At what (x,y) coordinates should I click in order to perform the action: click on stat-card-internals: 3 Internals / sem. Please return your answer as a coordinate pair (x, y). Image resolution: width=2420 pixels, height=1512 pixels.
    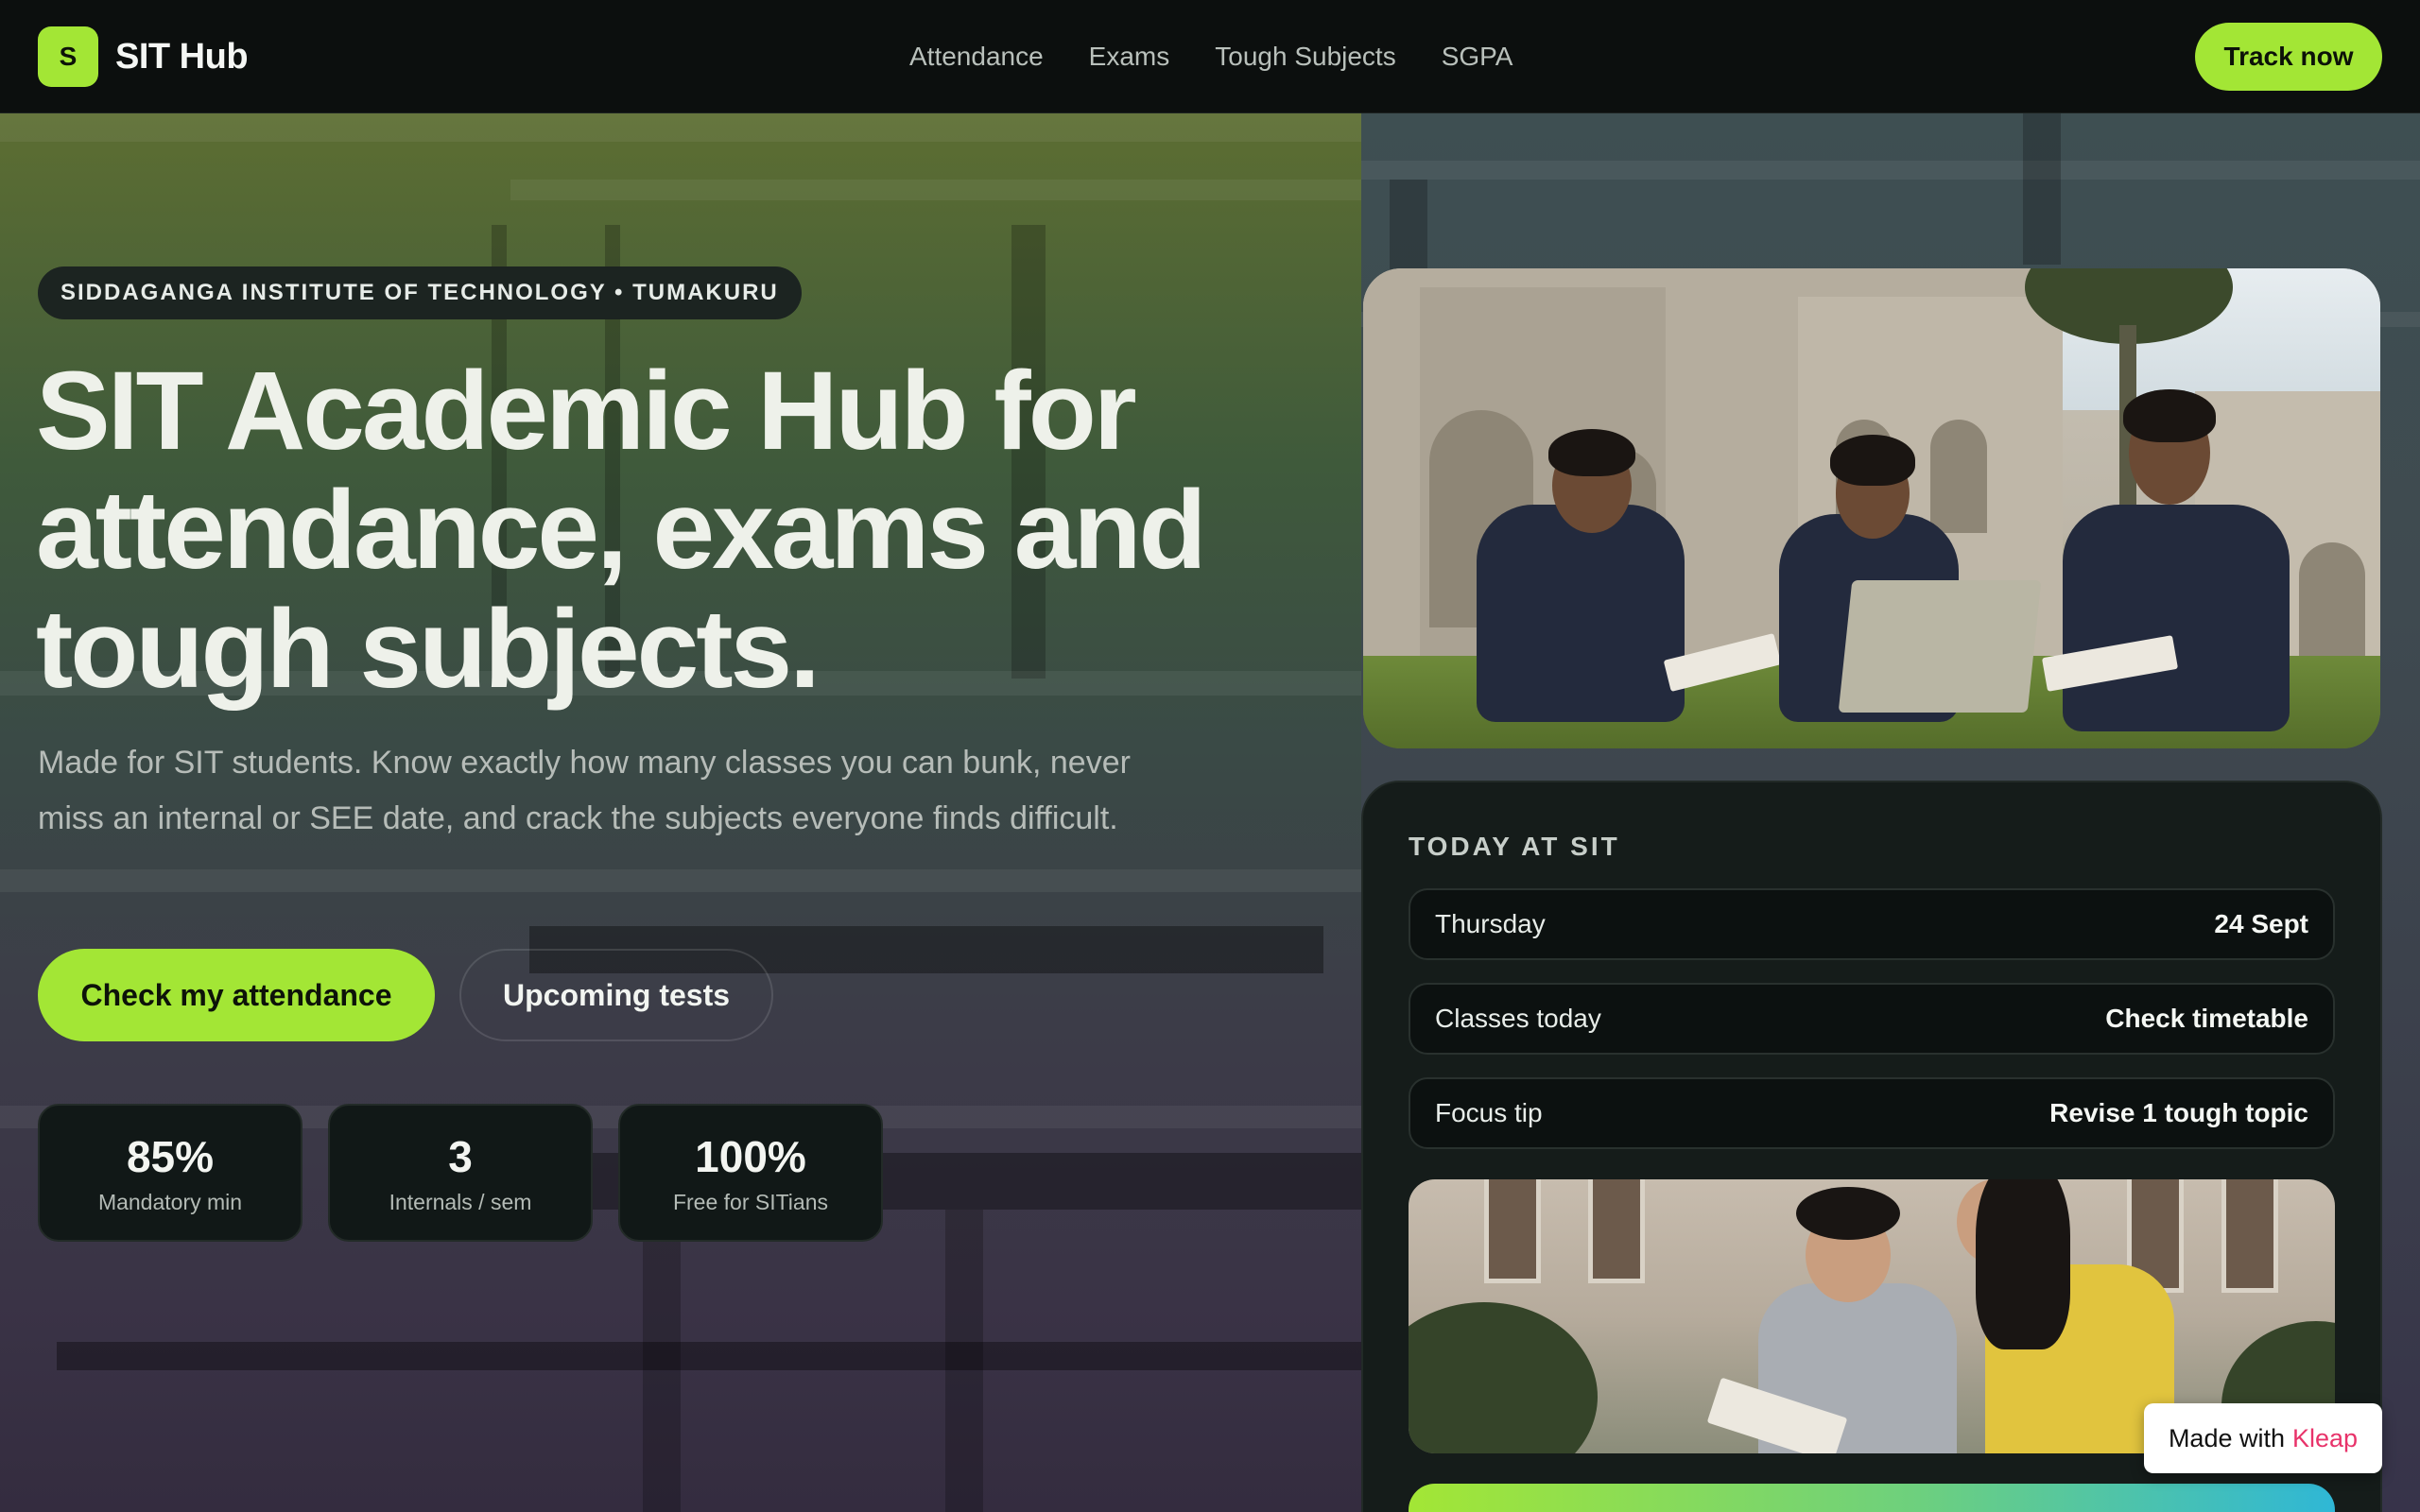
    Looking at the image, I should click on (460, 1173).